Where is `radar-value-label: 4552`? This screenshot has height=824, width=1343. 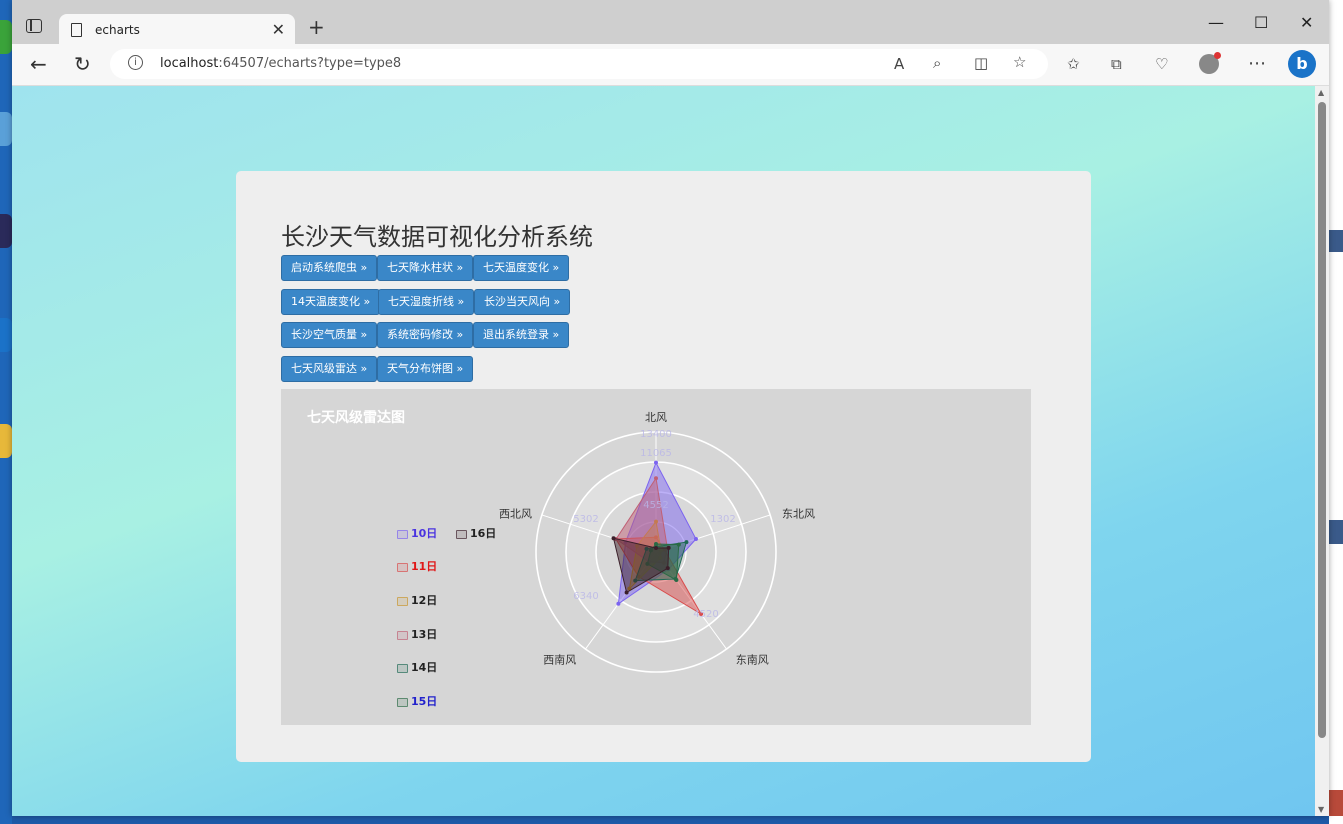 radar-value-label: 4552 is located at coordinates (655, 505).